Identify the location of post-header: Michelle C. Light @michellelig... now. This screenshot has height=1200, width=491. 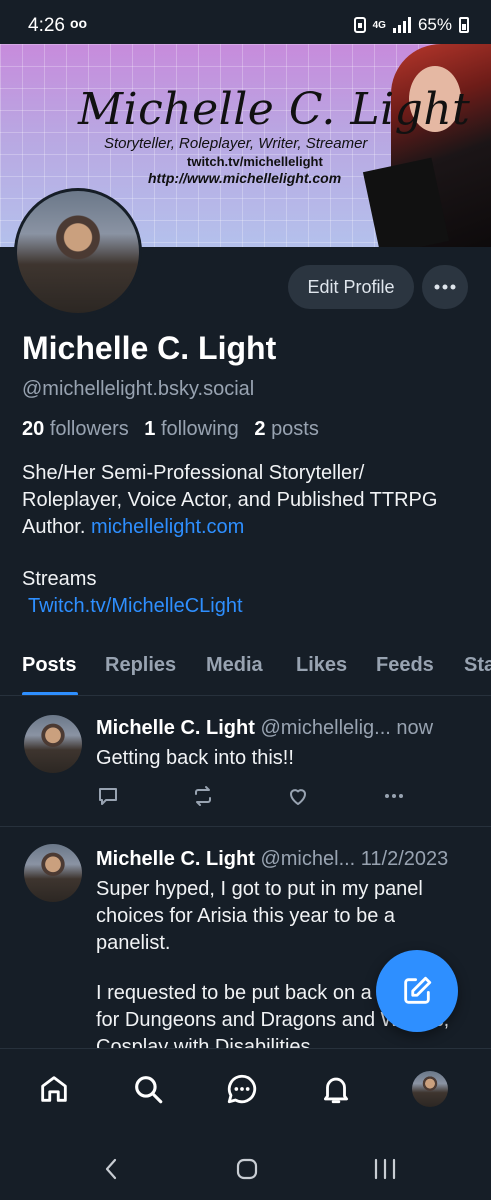
(286, 728).